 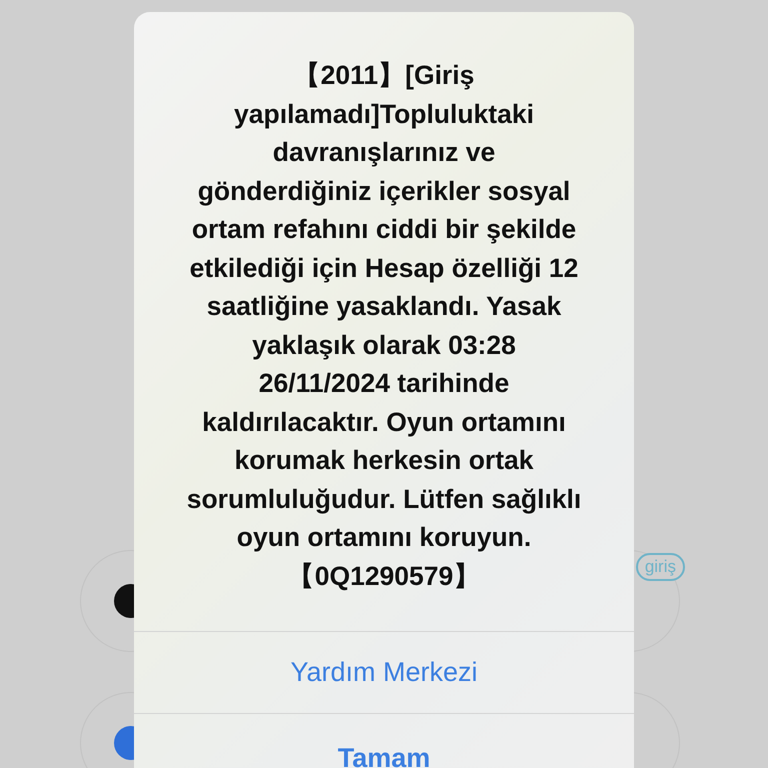 What do you see at coordinates (384, 740) in the screenshot?
I see `confirm-button: Tamam` at bounding box center [384, 740].